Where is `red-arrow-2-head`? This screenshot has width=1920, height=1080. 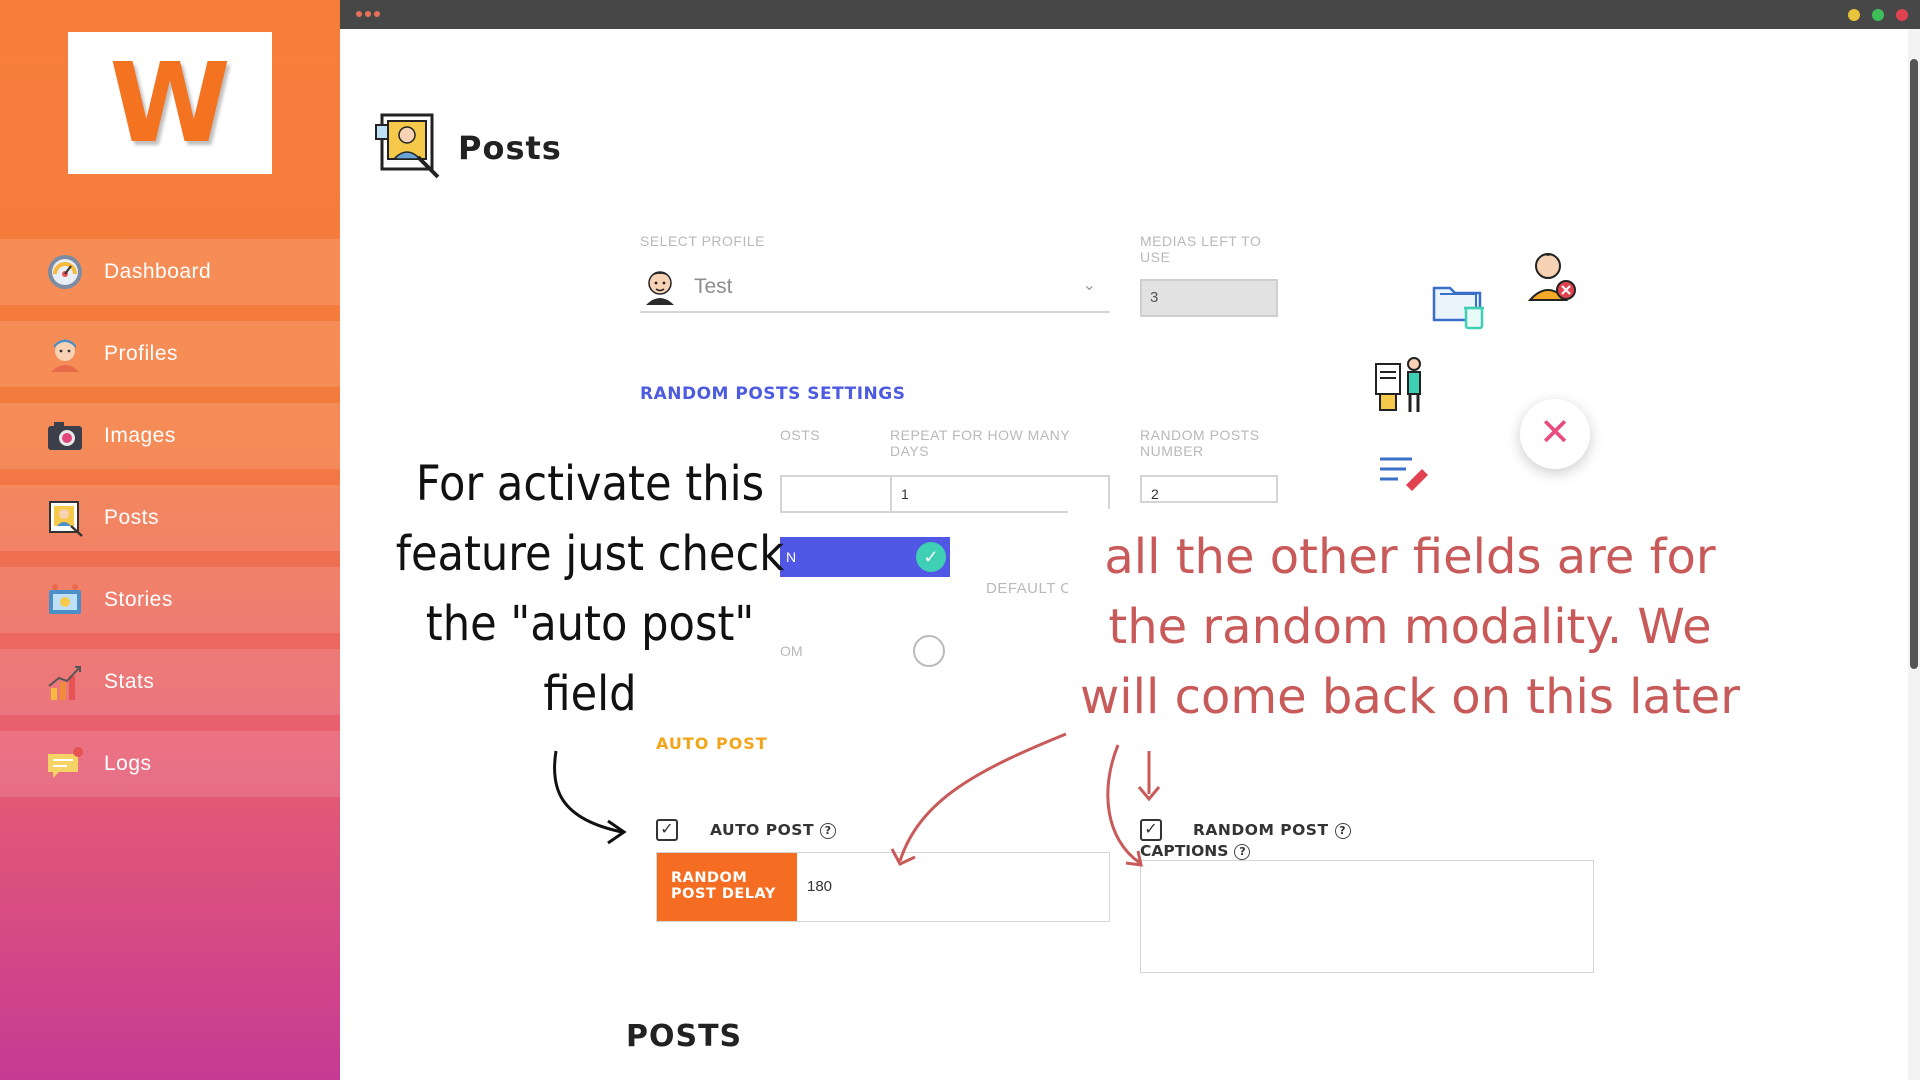 red-arrow-2-head is located at coordinates (1134, 858).